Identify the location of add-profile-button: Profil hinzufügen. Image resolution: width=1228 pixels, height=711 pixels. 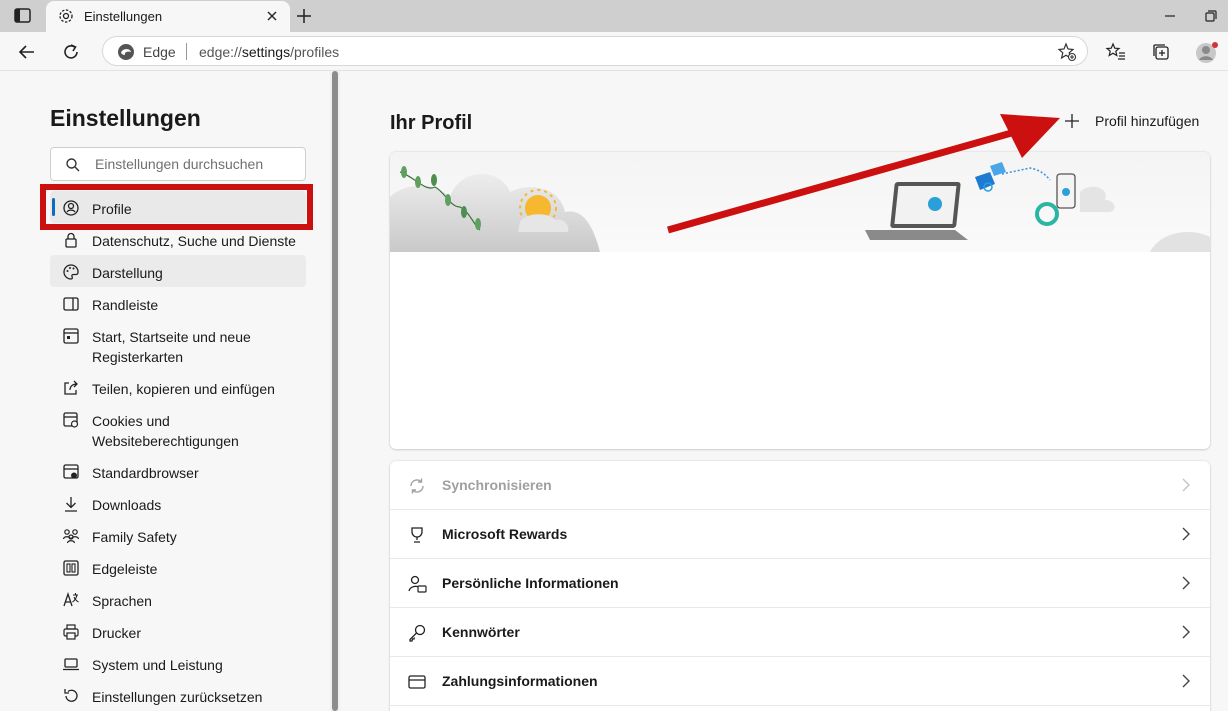
(1134, 122).